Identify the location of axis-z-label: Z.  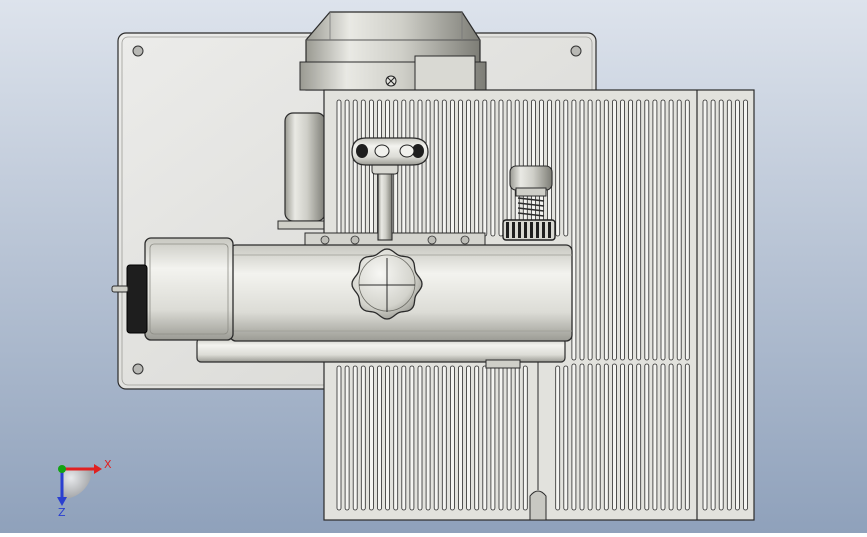
(62, 512).